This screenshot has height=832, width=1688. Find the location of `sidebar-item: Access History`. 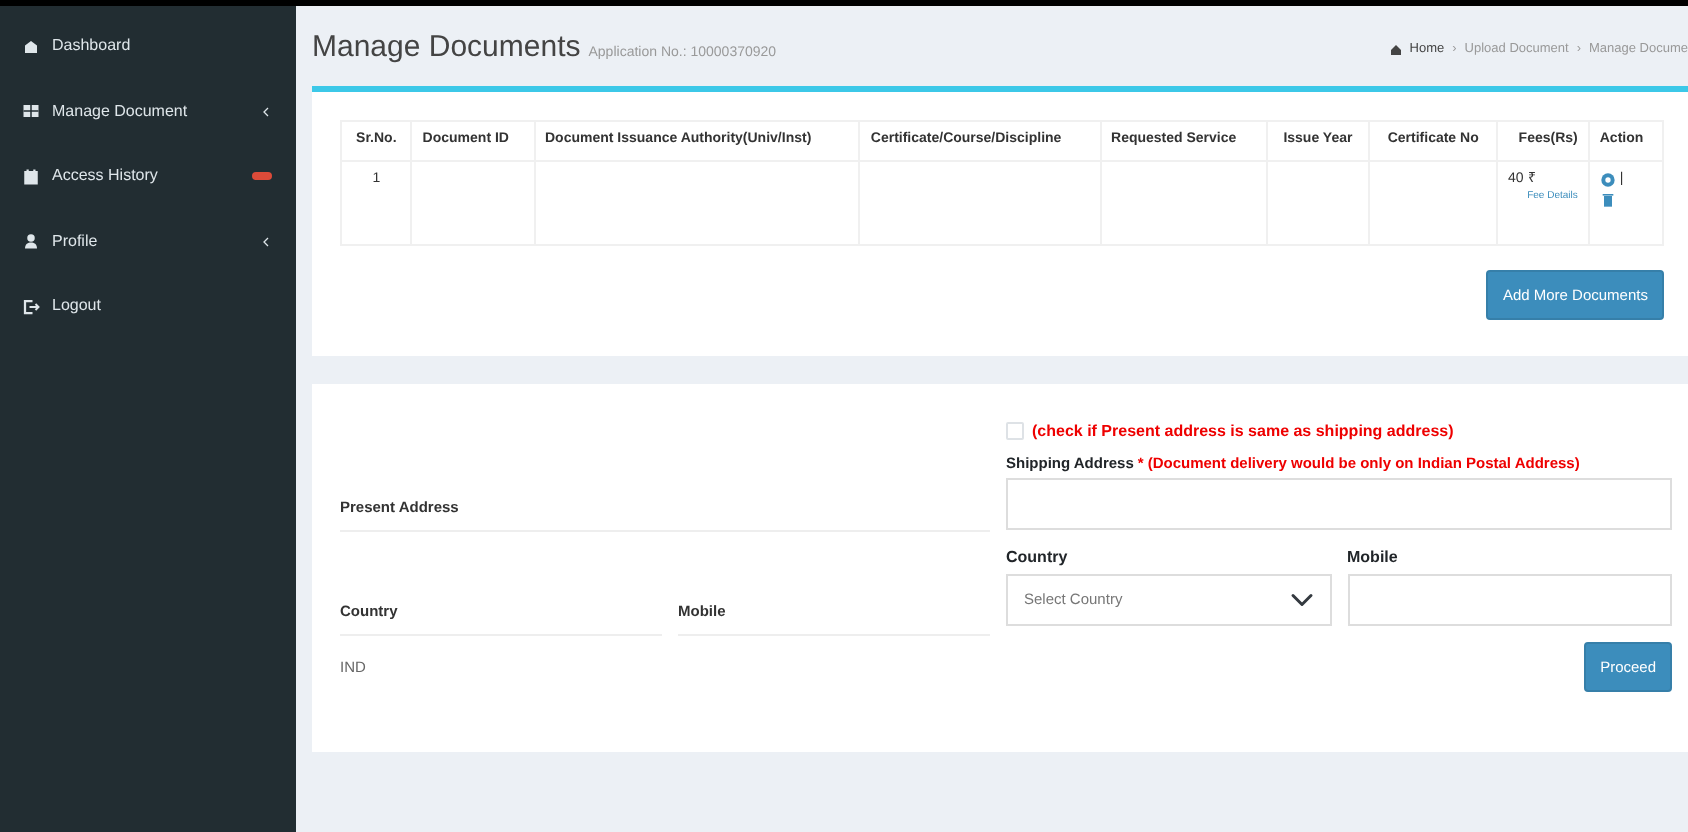

sidebar-item: Access History is located at coordinates (148, 176).